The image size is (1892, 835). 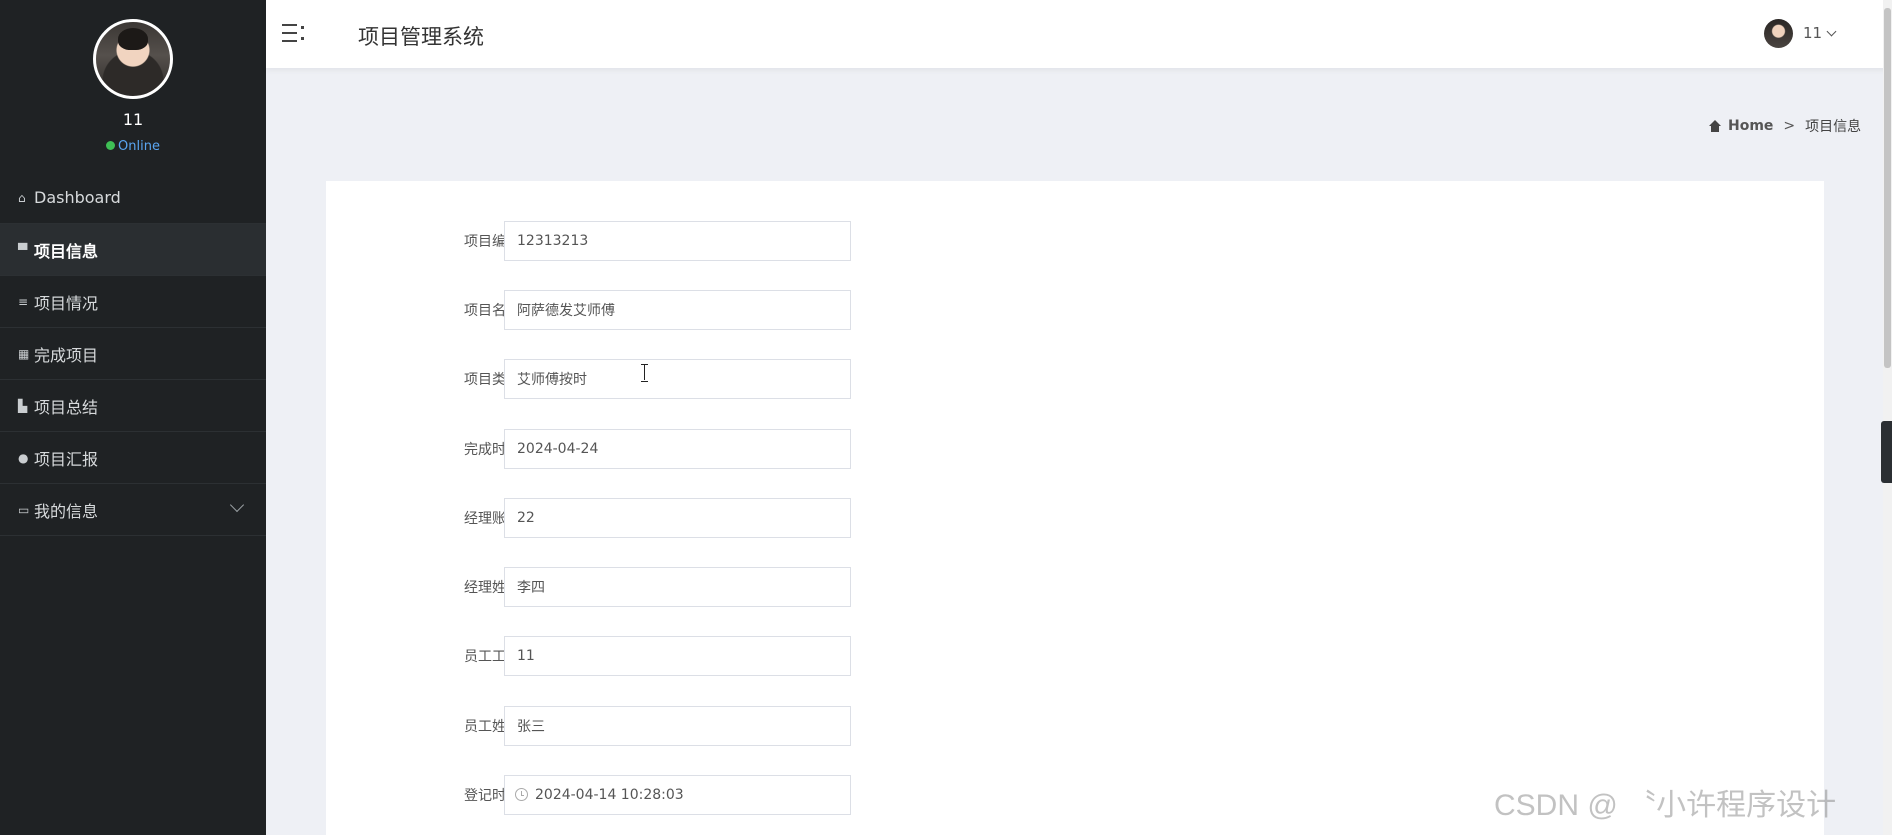 What do you see at coordinates (677, 656) in the screenshot?
I see `employee-no-field` at bounding box center [677, 656].